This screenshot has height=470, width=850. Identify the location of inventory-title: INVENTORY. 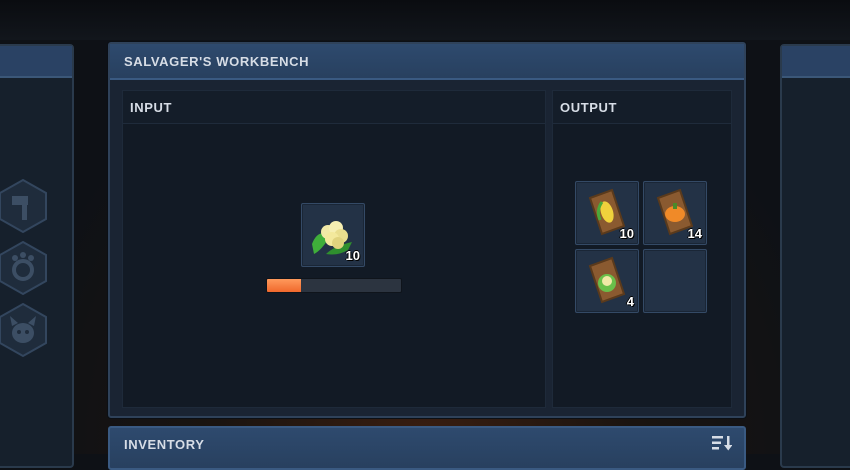
(164, 444).